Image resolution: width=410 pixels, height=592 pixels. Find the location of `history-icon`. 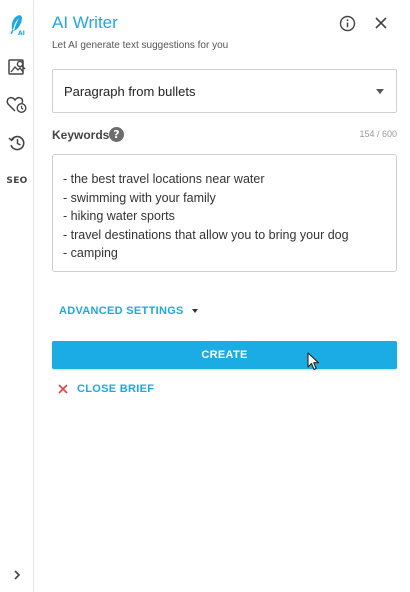

history-icon is located at coordinates (16, 143).